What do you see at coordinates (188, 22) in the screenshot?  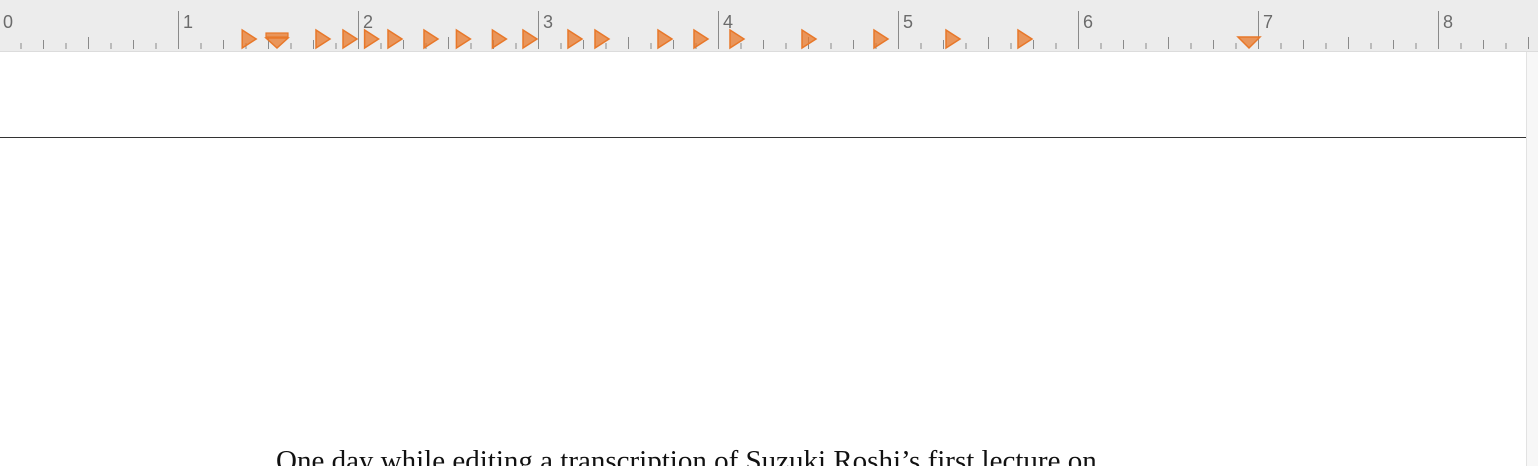 I see `ruler-number: 1` at bounding box center [188, 22].